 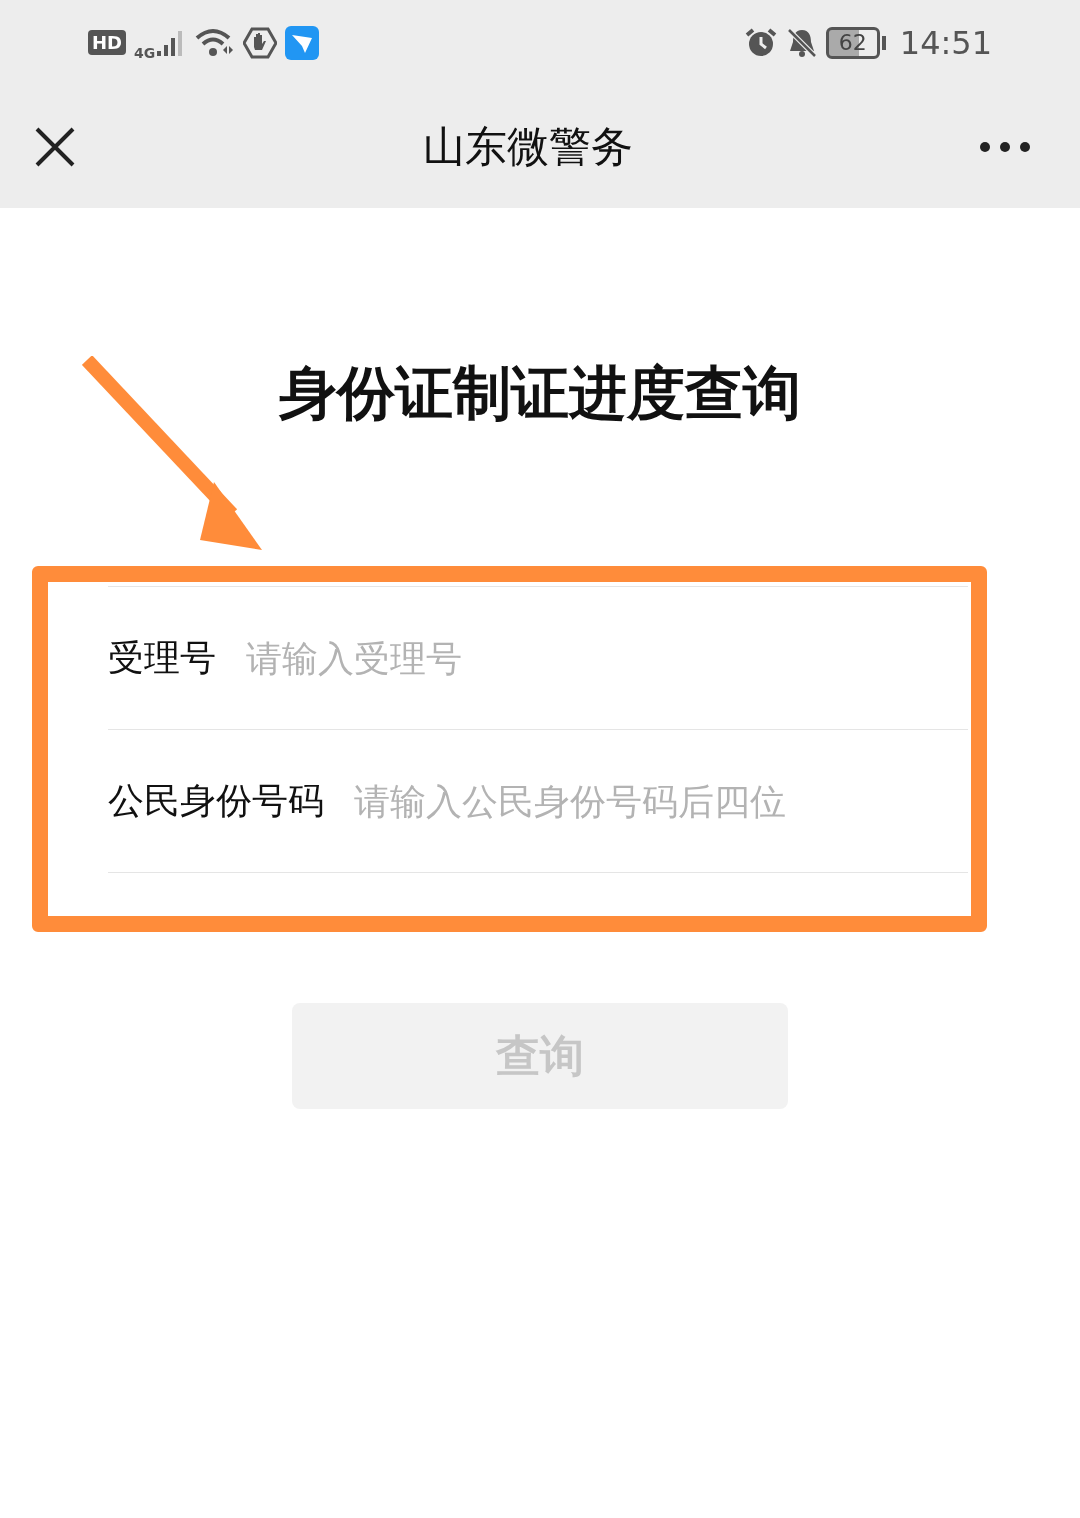 What do you see at coordinates (945, 42) in the screenshot?
I see `status-time: 14:51` at bounding box center [945, 42].